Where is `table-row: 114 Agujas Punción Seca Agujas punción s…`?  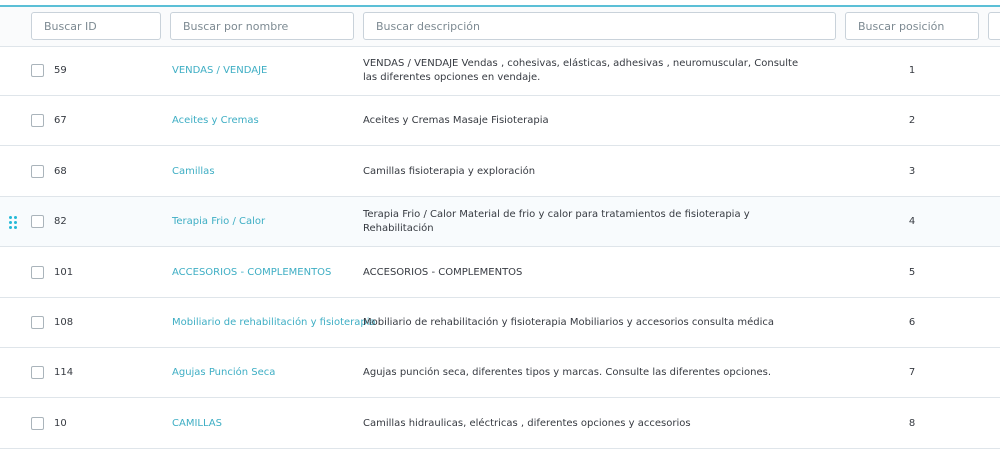 table-row: 114 Agujas Punción Seca Agujas punción s… is located at coordinates (500, 373).